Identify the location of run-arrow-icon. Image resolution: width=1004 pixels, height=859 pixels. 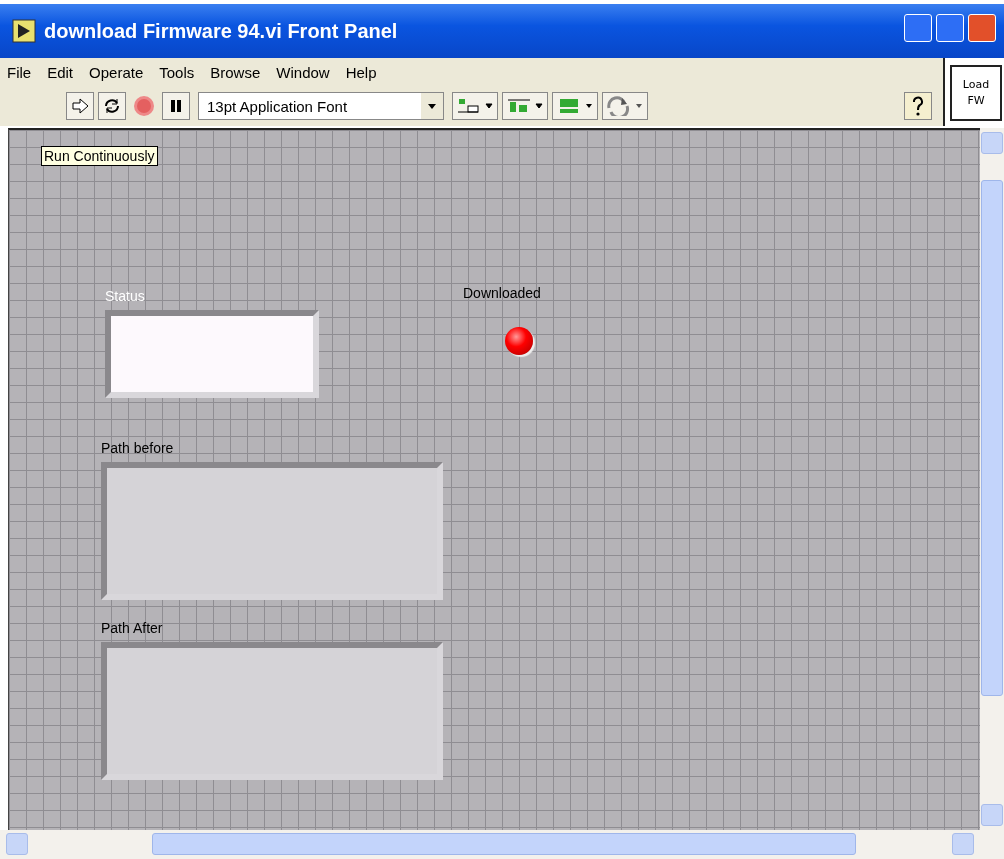
(80, 106).